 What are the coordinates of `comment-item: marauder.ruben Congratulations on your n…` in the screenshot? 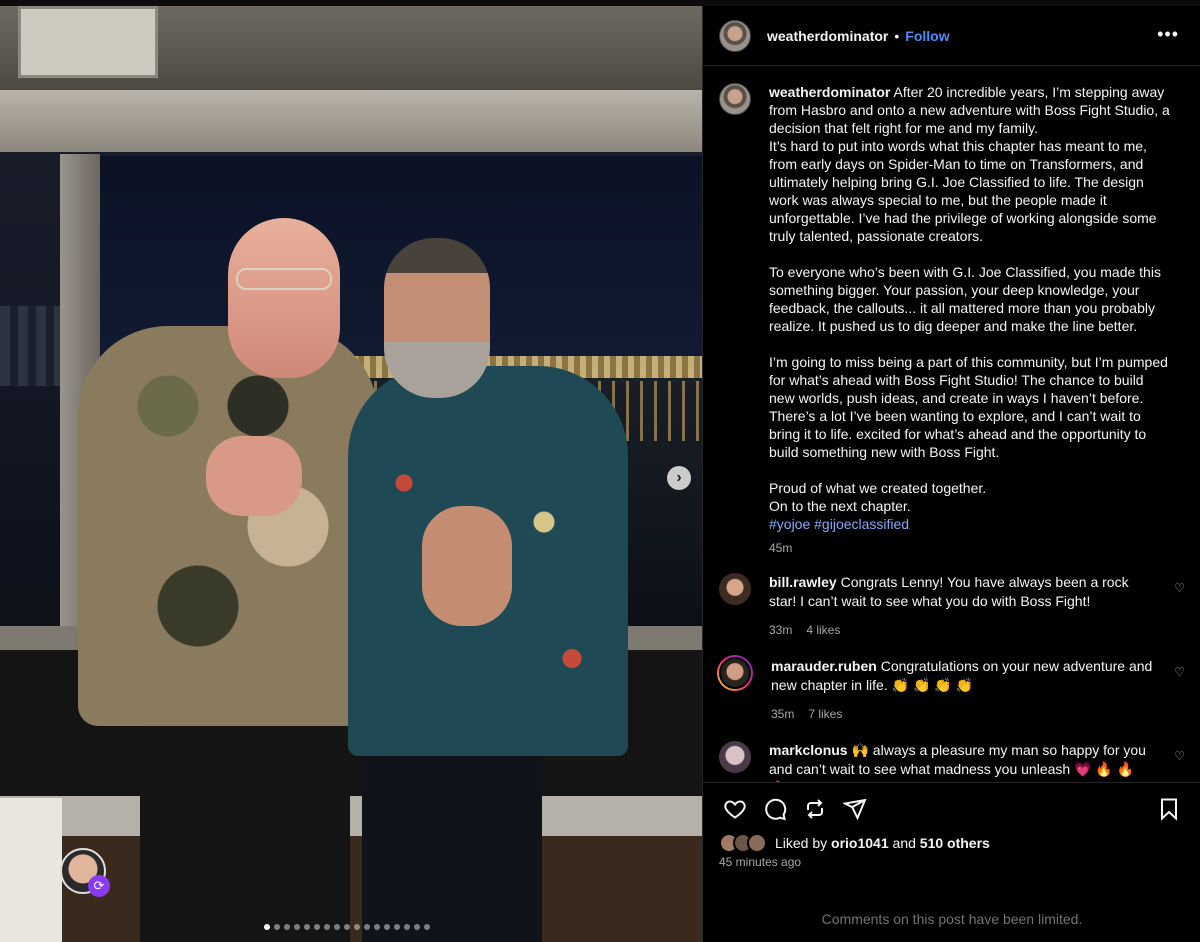 It's located at (951, 689).